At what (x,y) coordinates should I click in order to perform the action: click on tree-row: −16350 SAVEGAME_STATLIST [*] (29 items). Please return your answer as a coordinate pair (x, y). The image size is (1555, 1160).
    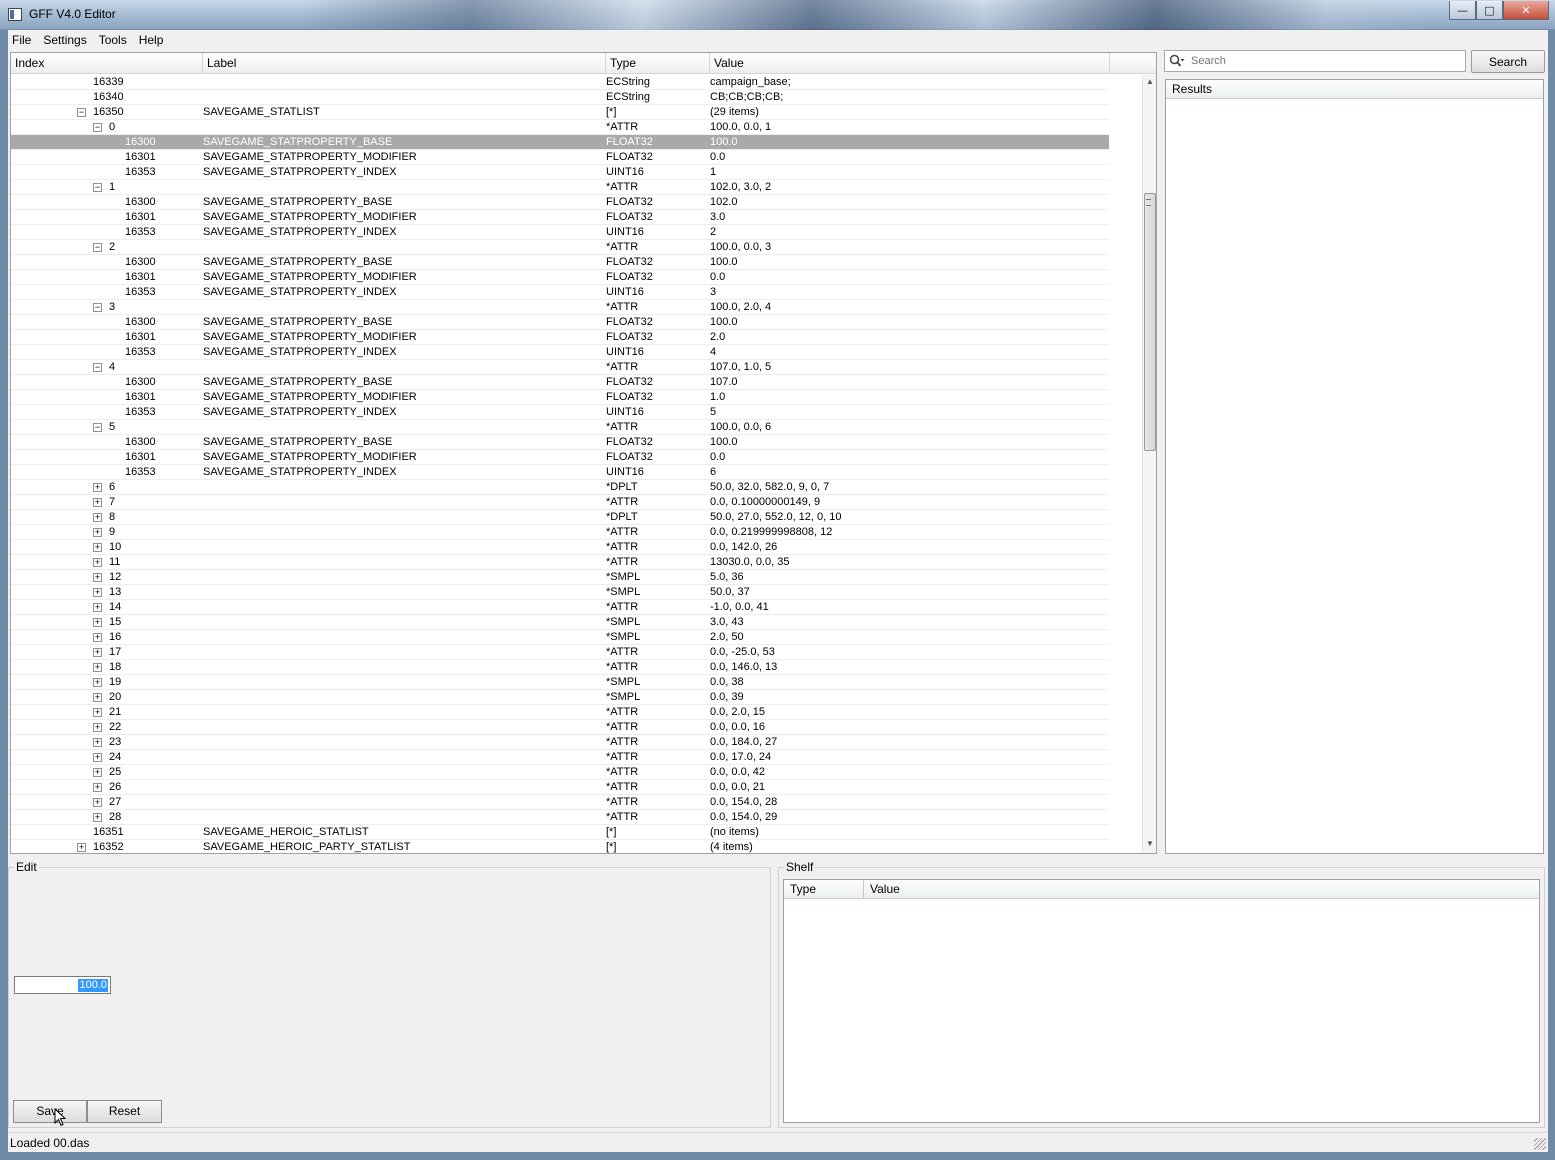
    Looking at the image, I should click on (560, 112).